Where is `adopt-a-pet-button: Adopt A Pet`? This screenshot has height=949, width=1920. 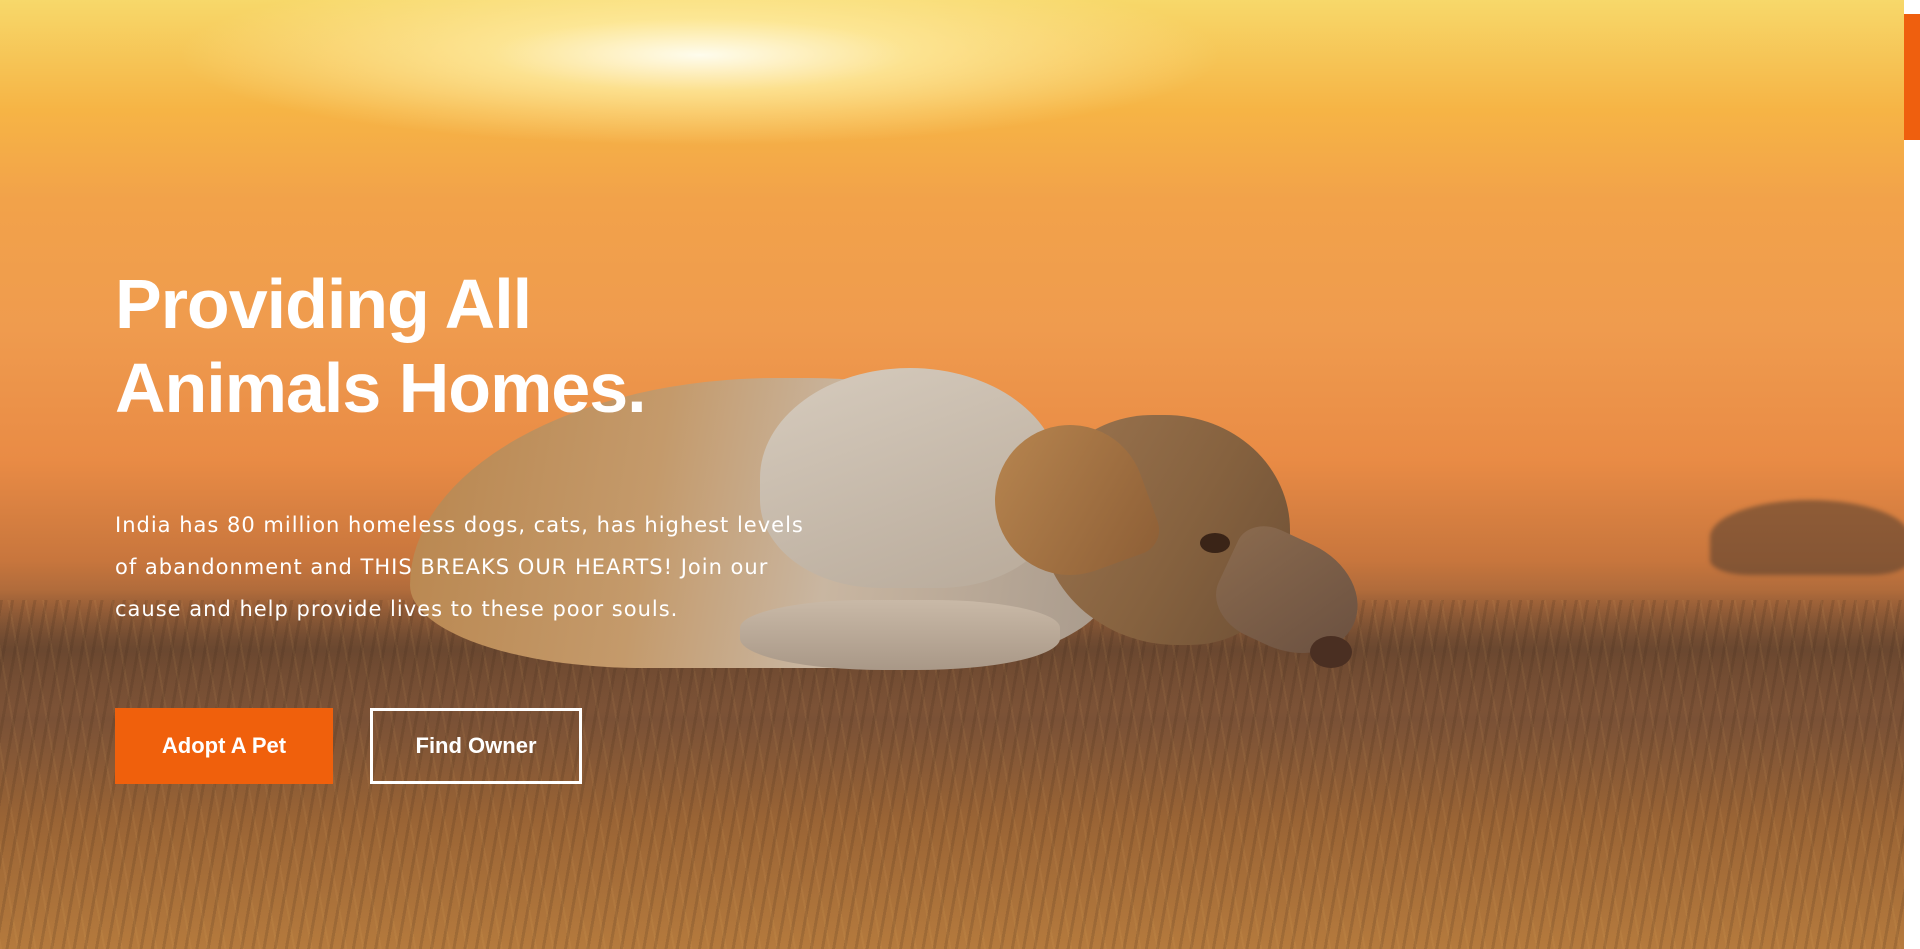
adopt-a-pet-button: Adopt A Pet is located at coordinates (224, 746).